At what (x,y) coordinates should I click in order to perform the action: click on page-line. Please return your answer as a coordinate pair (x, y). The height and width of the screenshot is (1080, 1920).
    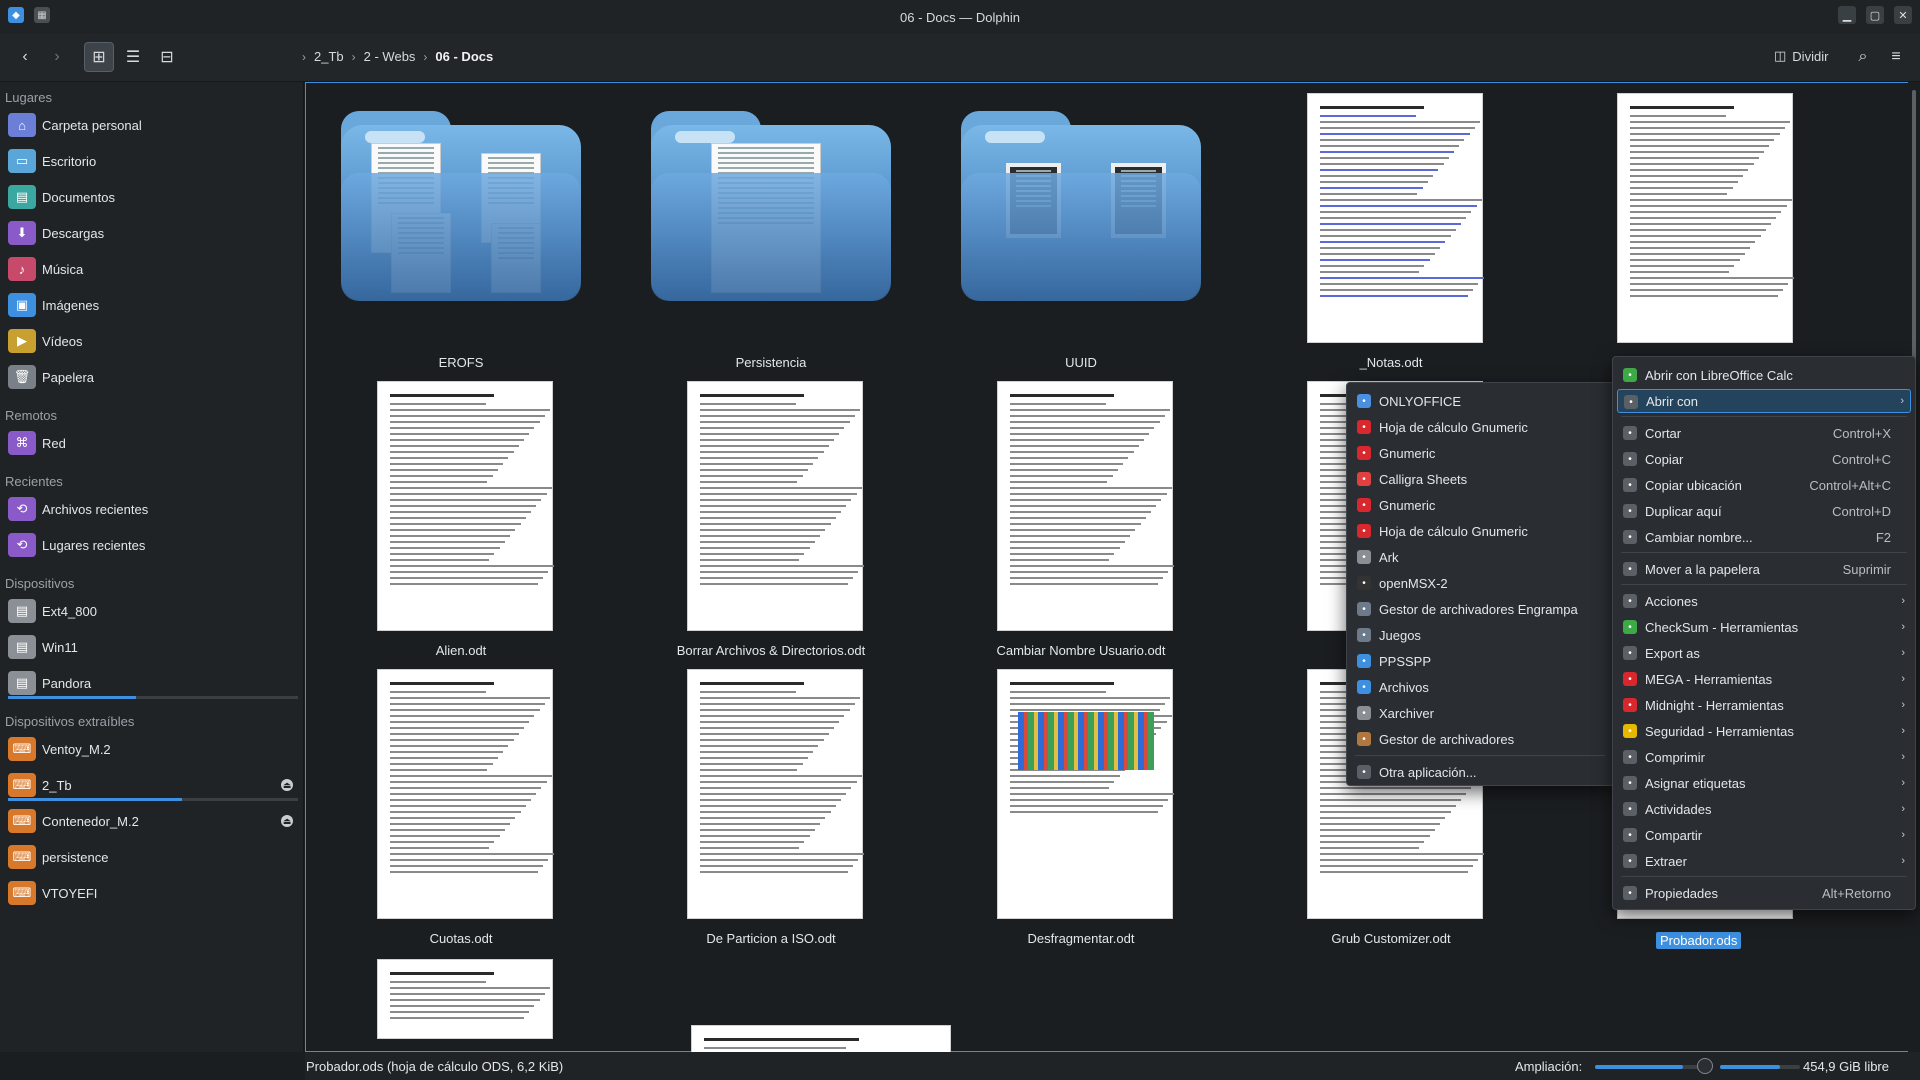
    Looking at the image, I should click on (406, 168).